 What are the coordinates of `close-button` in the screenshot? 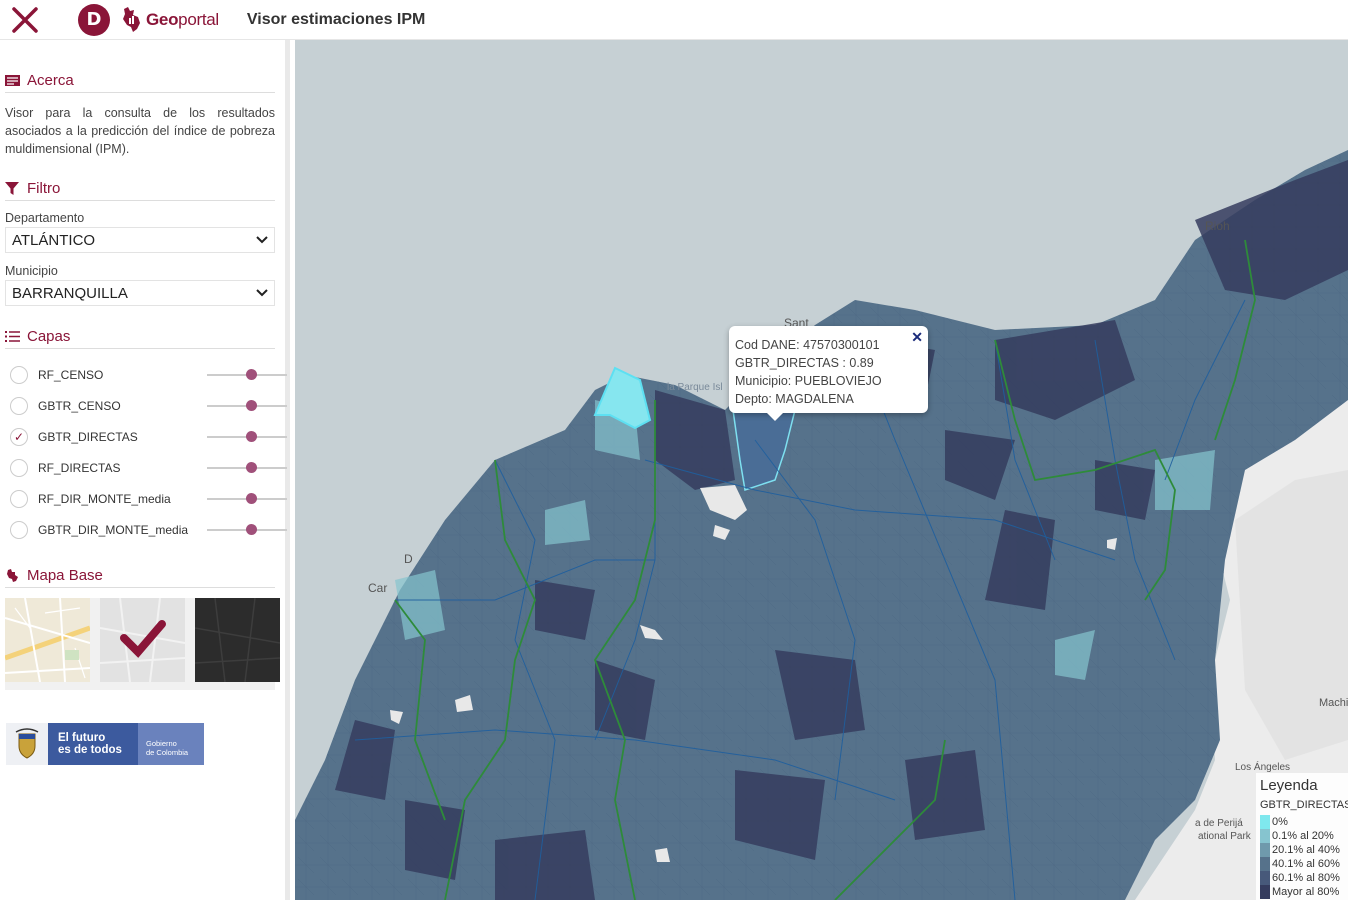 It's located at (25, 20).